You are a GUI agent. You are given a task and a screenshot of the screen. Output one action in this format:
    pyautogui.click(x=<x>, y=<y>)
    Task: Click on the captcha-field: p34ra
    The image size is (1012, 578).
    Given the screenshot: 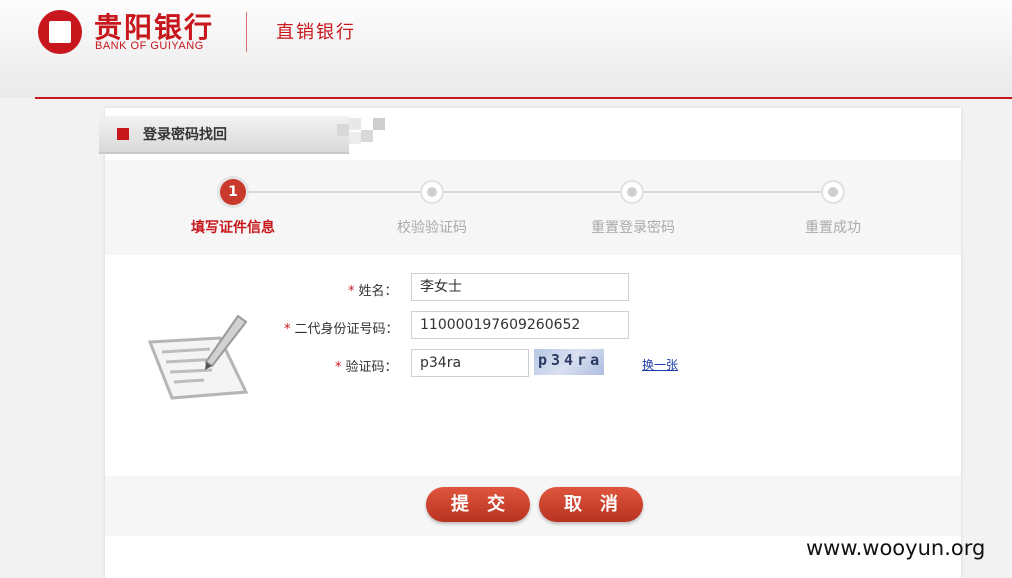 What is the action you would take?
    pyautogui.click(x=470, y=363)
    